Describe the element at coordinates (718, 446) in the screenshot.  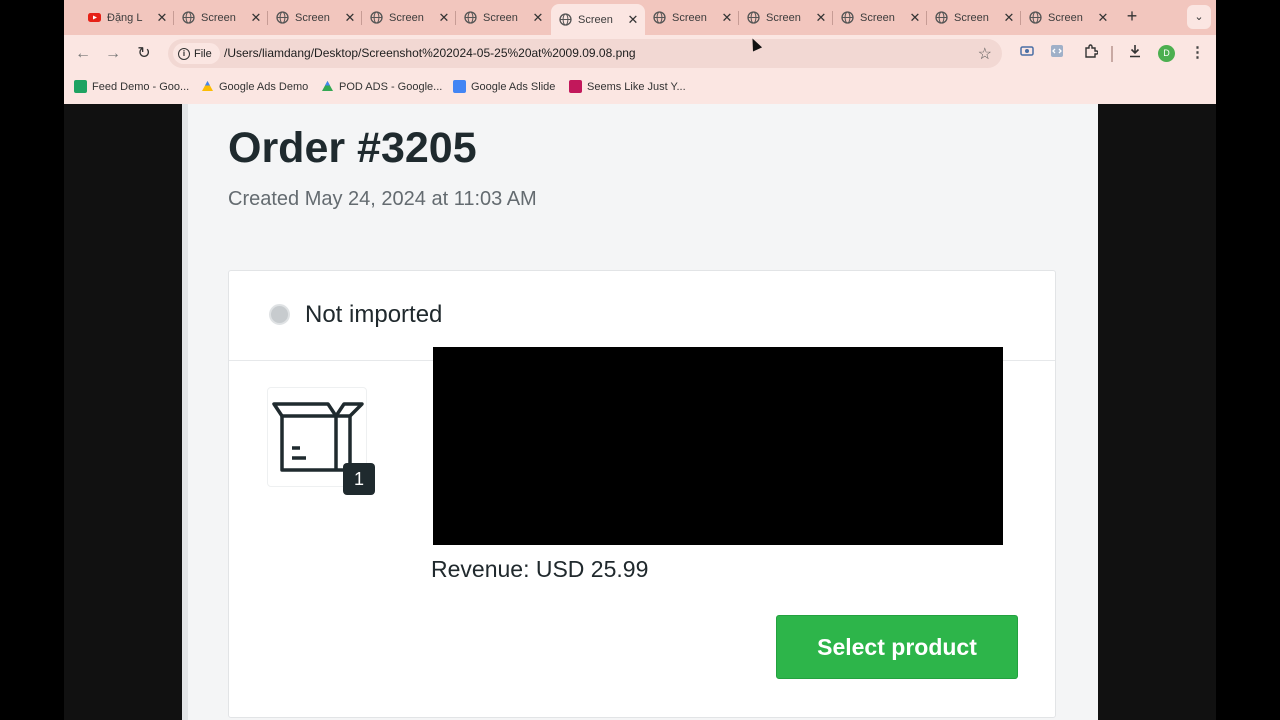
I see `redacted-product-details` at that location.